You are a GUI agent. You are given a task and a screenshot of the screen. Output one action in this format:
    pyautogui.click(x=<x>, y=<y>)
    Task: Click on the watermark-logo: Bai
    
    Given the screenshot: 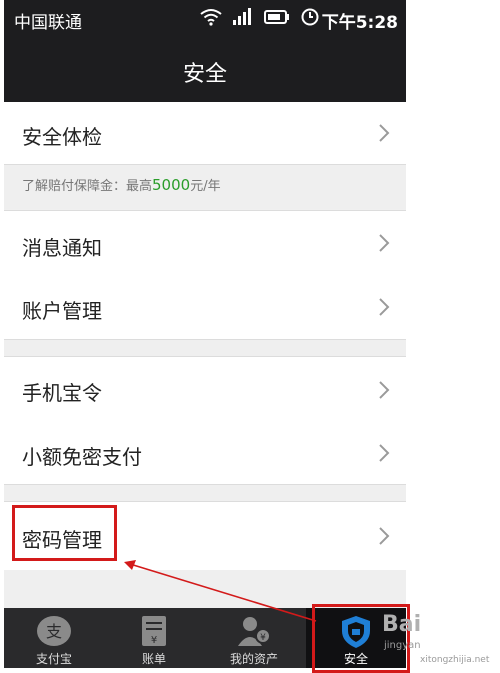 What is the action you would take?
    pyautogui.click(x=402, y=624)
    